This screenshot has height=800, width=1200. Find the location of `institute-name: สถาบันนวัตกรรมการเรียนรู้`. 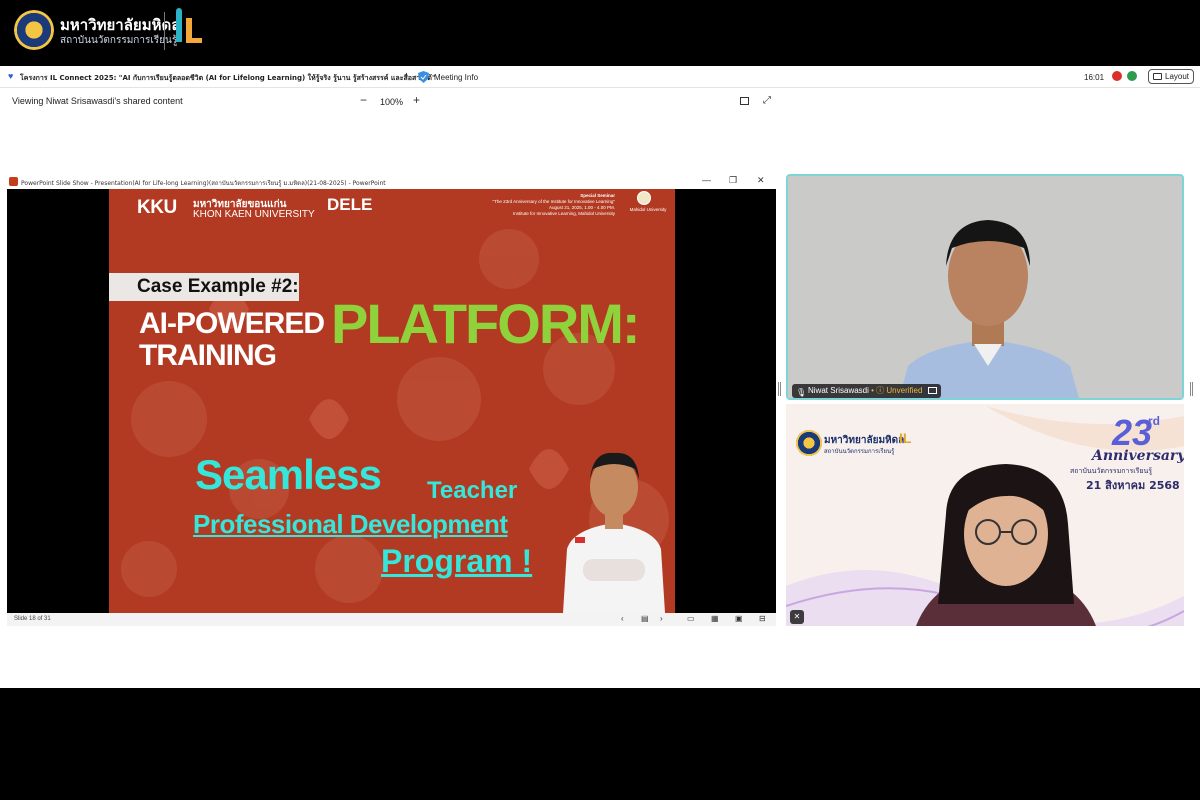

institute-name: สถาบันนวัตกรรมการเรียนรู้ is located at coordinates (119, 40).